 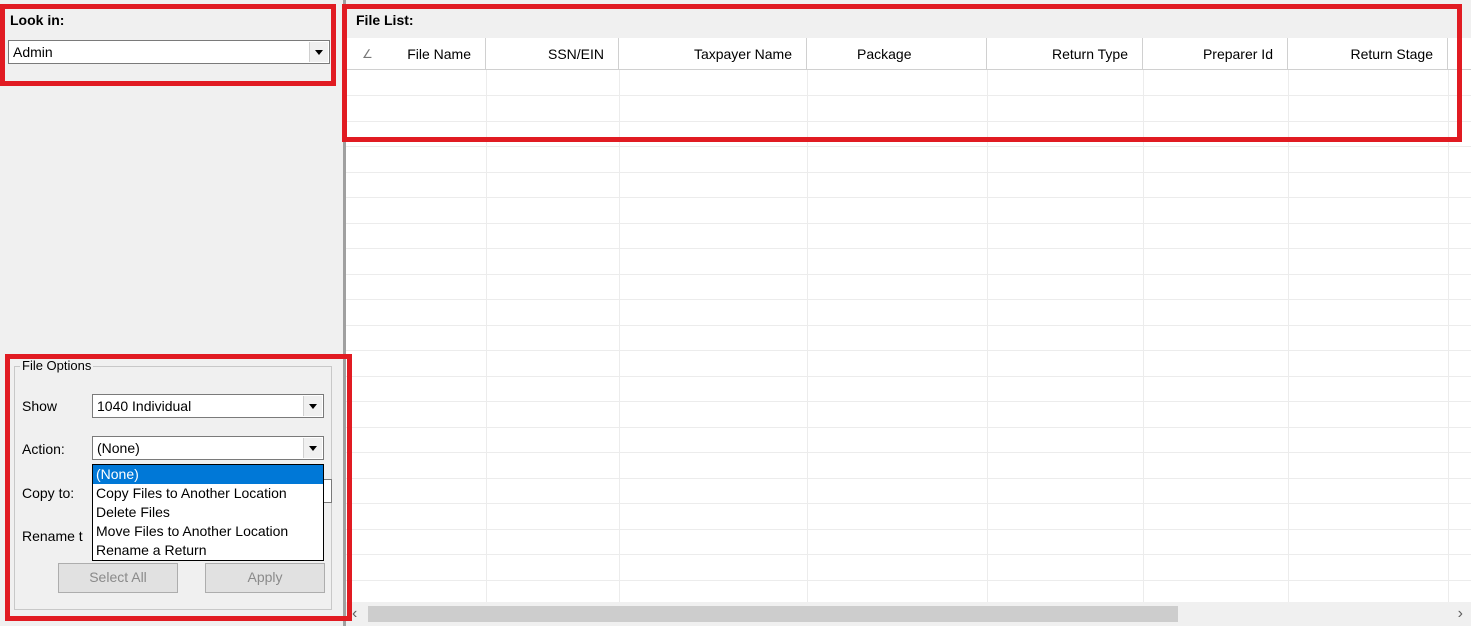 I want to click on highlight-file-options, so click(x=178, y=487).